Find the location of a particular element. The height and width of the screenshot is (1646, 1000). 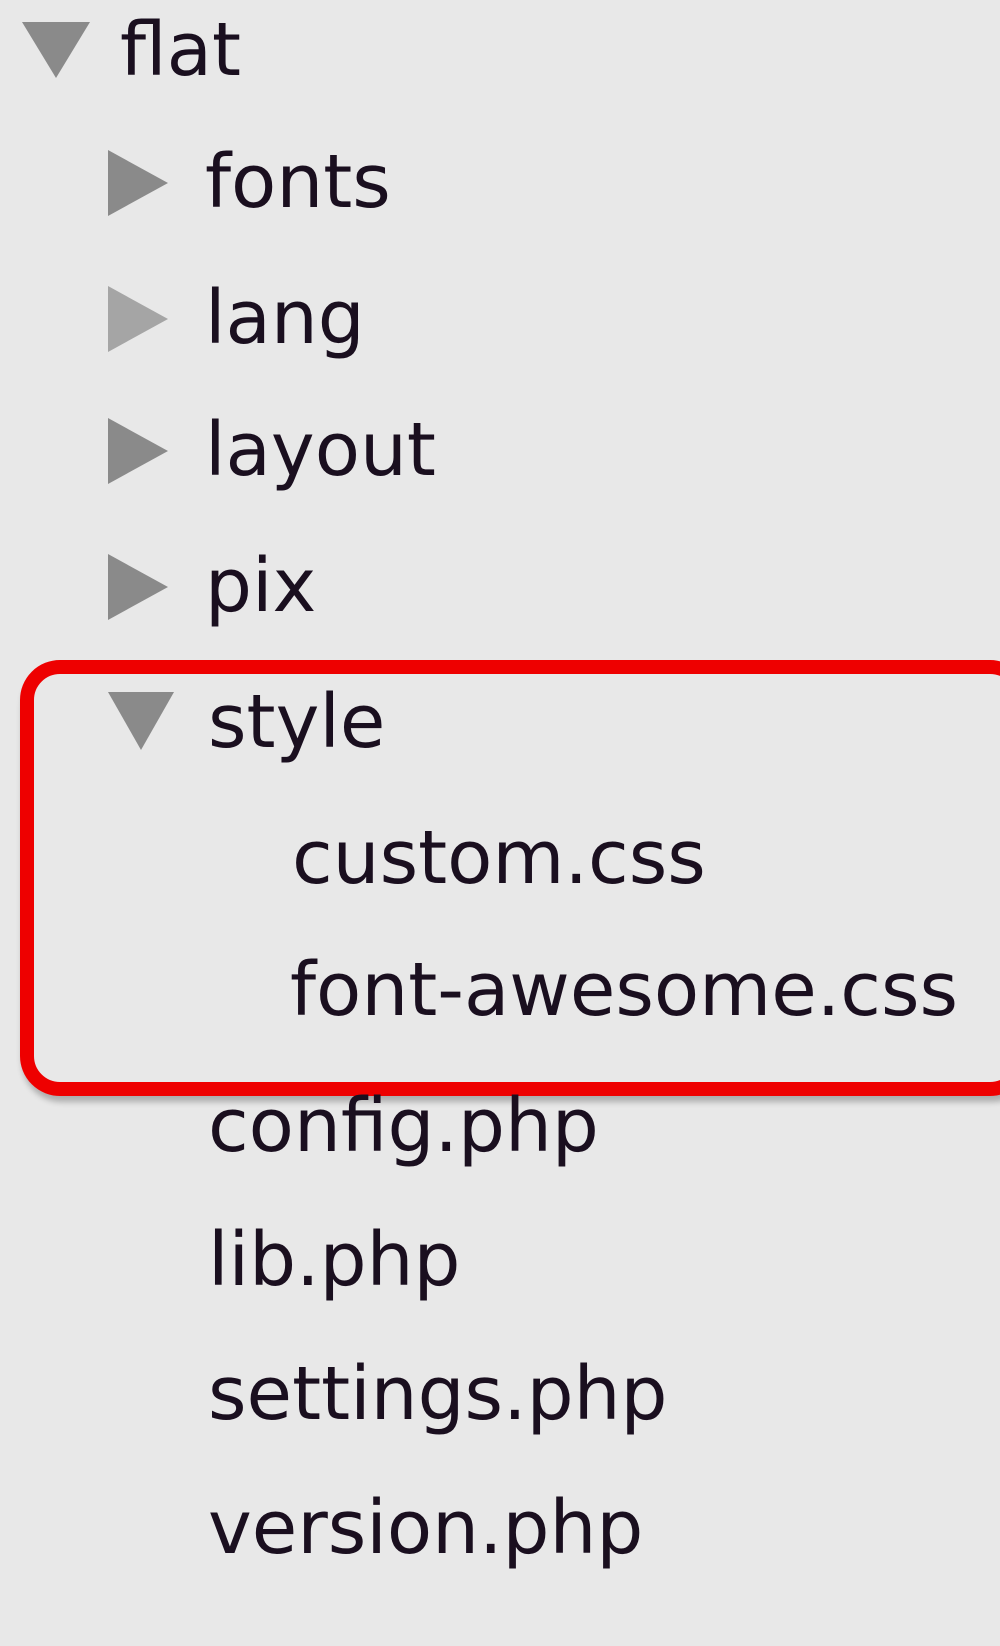

tree-item-label: fonts is located at coordinates (298, 182).